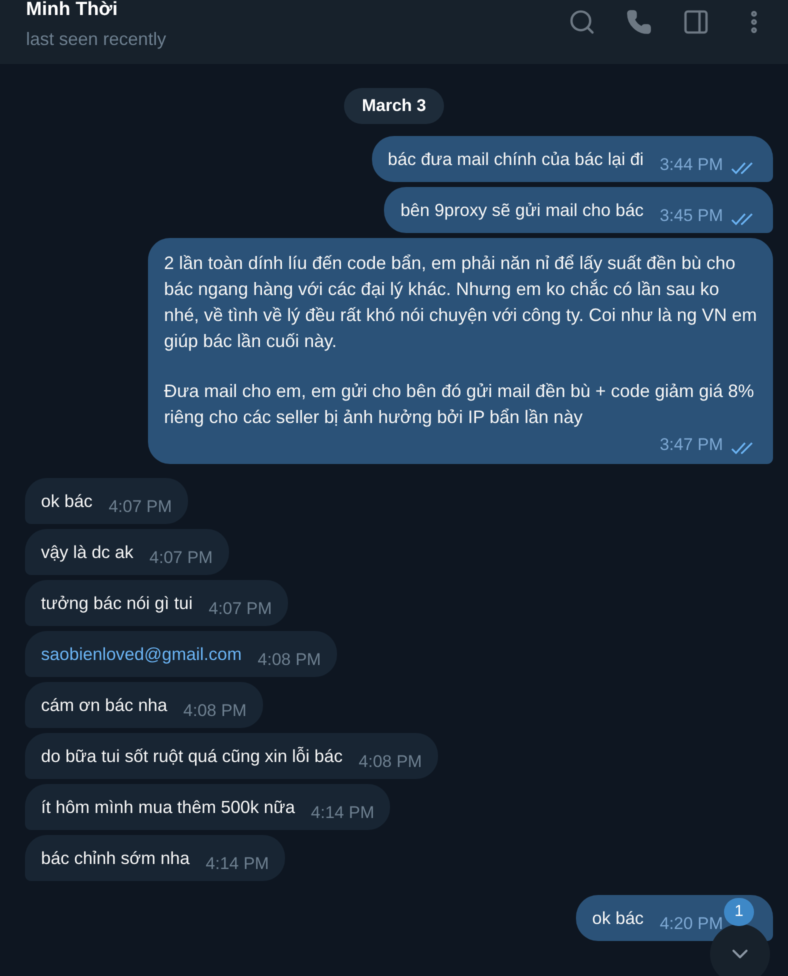  Describe the element at coordinates (192, 756) in the screenshot. I see `message-text: do bữa tui sốt ruột quá cũng xin lỗi bác` at that location.